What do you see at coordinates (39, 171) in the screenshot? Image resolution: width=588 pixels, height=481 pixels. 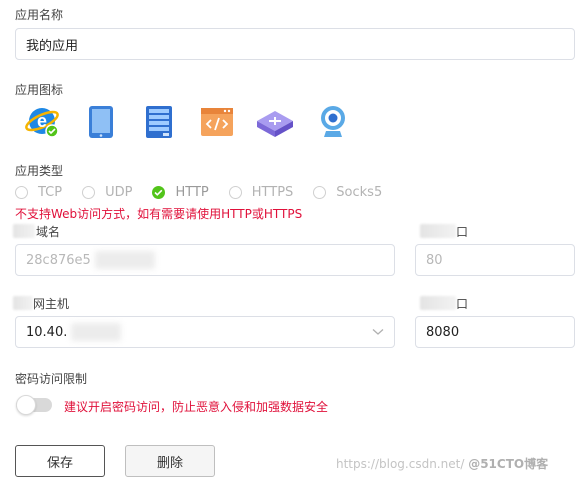 I see `app-type-label: 应用类型` at bounding box center [39, 171].